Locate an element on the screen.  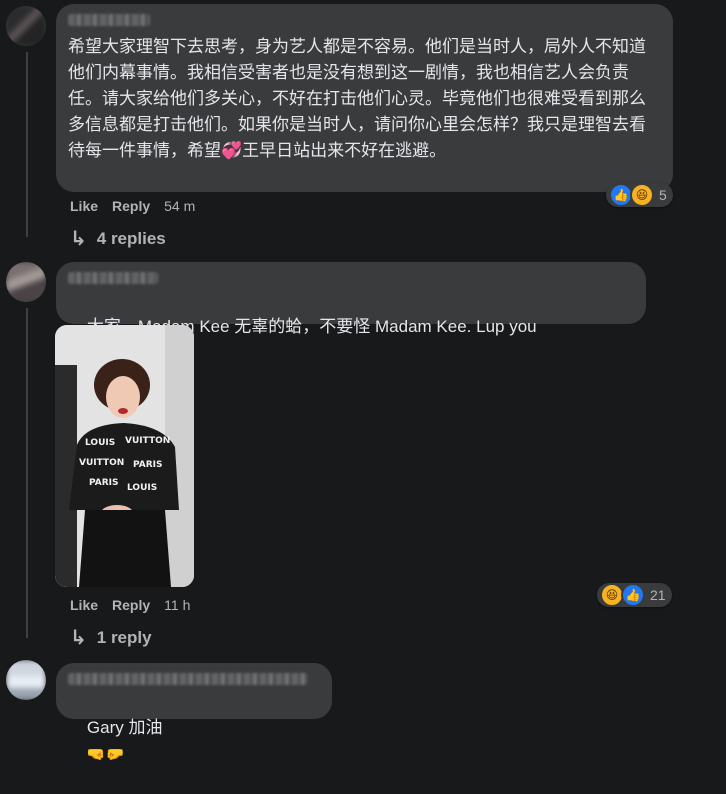
replies-count: 1 reply is located at coordinates (124, 637).